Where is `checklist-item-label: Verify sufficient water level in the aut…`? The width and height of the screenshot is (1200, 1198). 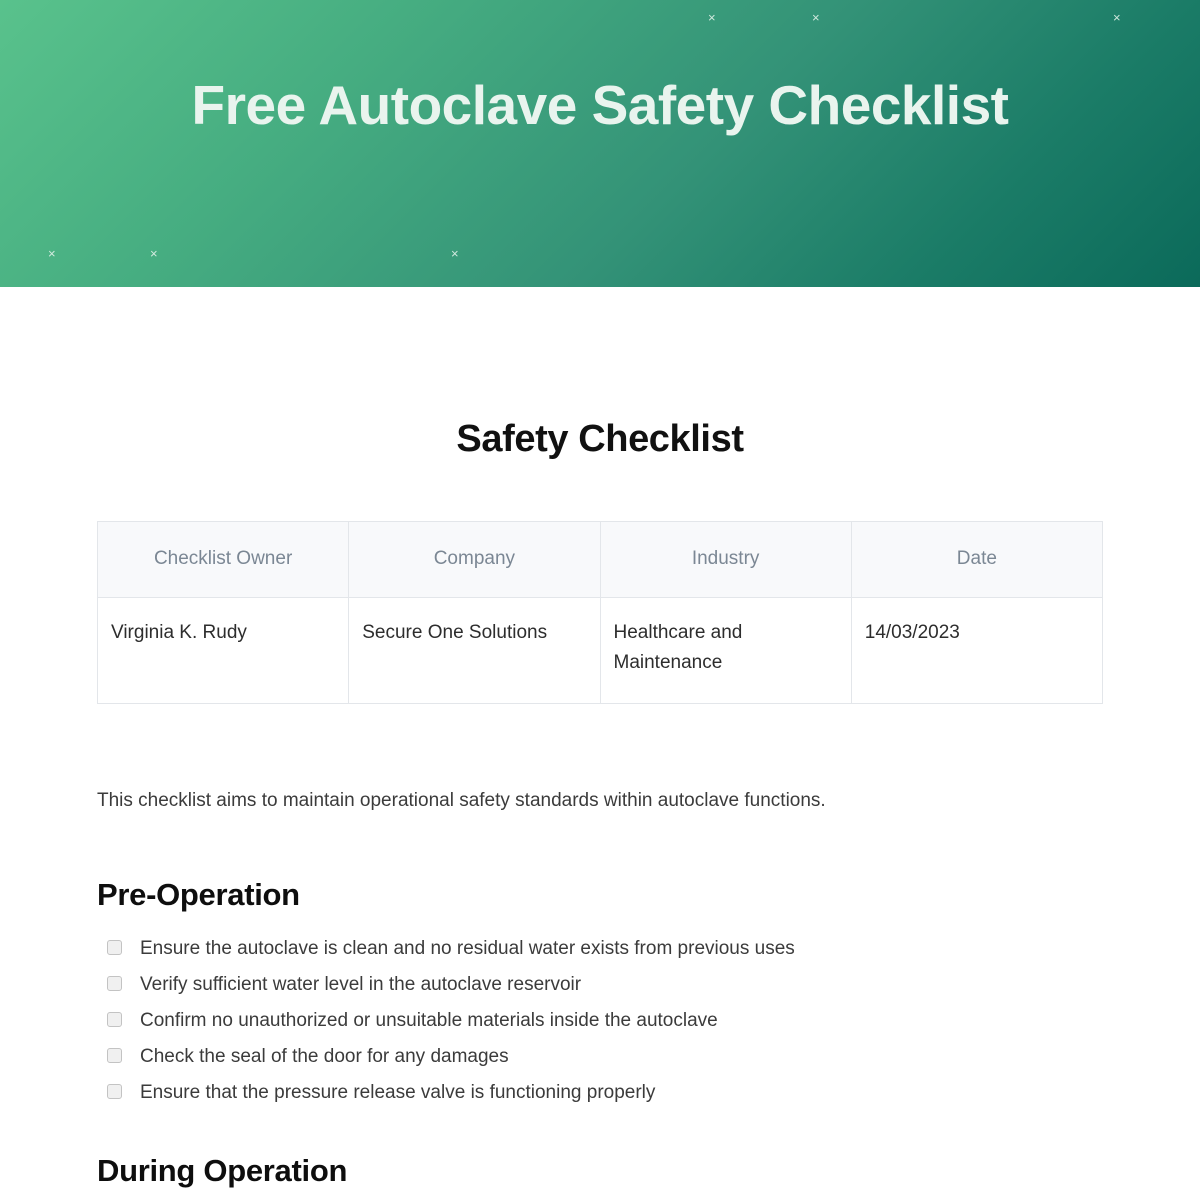
checklist-item-label: Verify sufficient water level in the aut… is located at coordinates (361, 984).